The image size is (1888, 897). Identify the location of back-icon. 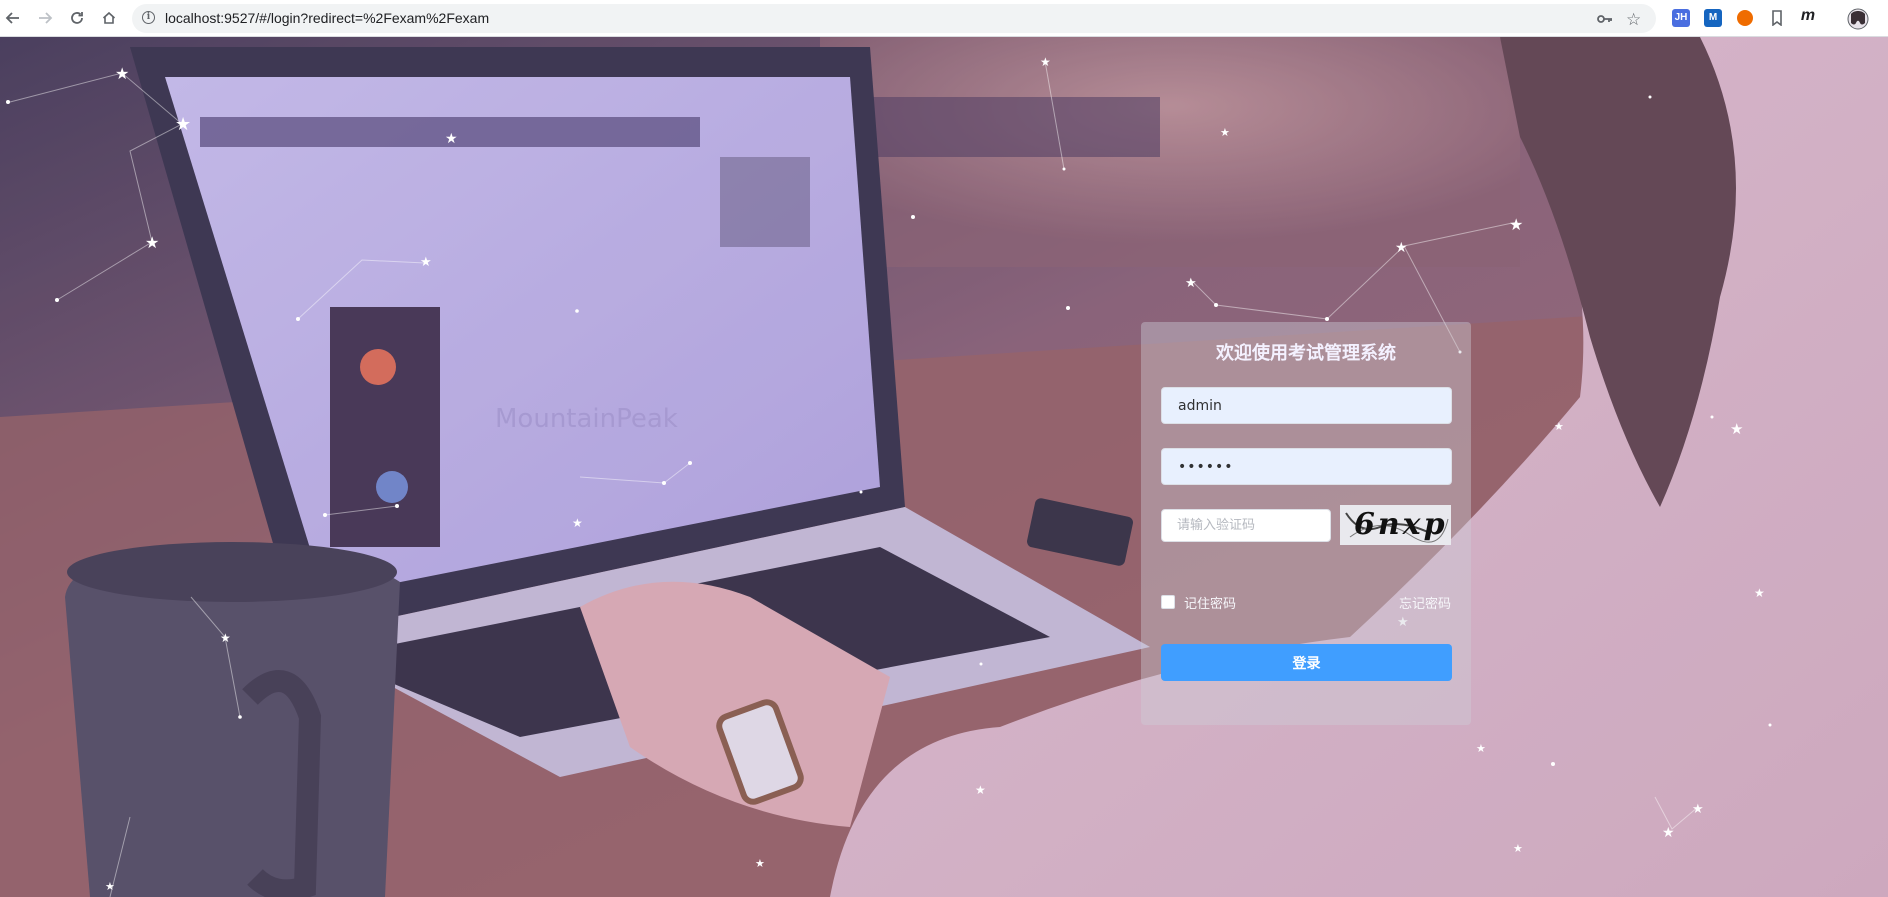
(13, 18).